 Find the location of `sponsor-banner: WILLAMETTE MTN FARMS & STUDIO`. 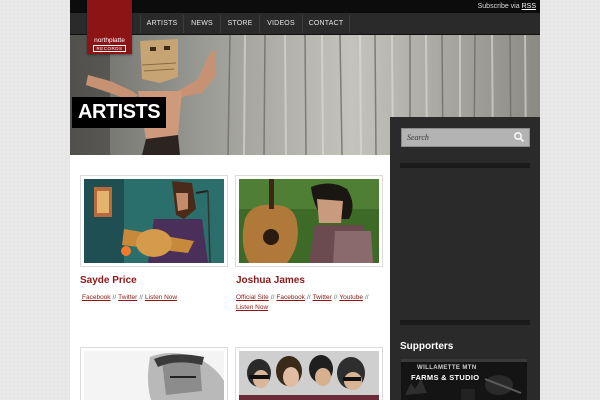

sponsor-banner: WILLAMETTE MTN FARMS & STUDIO is located at coordinates (464, 379).